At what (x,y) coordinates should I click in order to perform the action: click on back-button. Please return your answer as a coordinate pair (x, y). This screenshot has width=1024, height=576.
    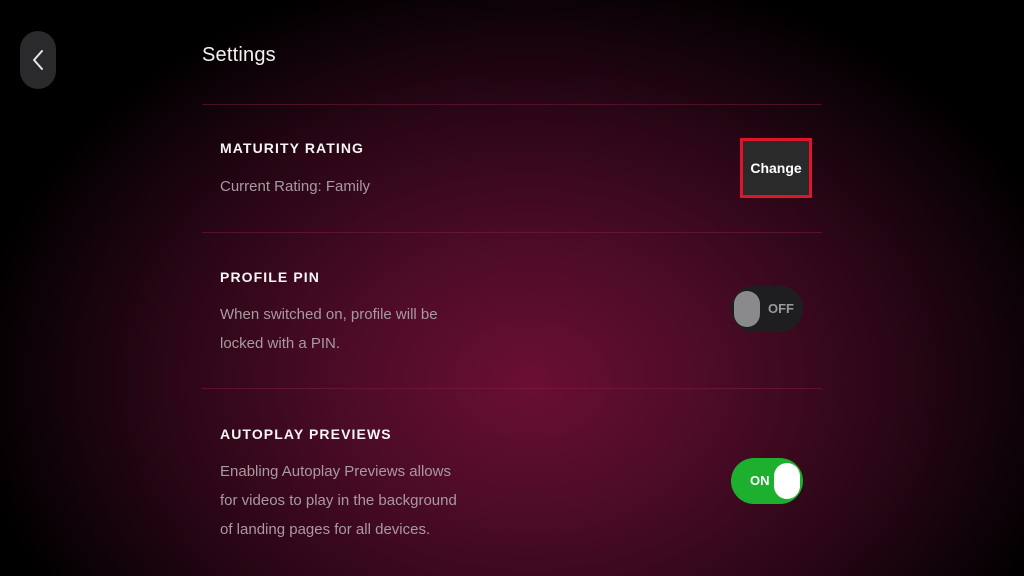
    Looking at the image, I should click on (38, 60).